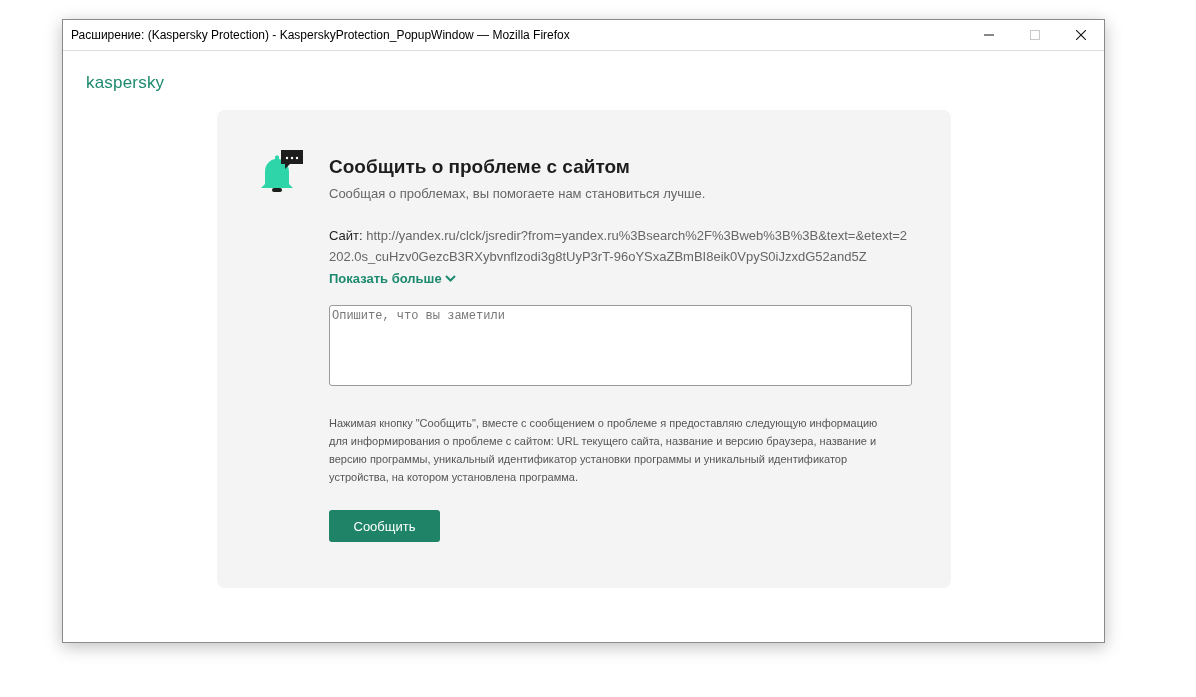 This screenshot has width=1196, height=697. Describe the element at coordinates (620, 345) in the screenshot. I see `description-field: Опишите, что вы заметили` at that location.